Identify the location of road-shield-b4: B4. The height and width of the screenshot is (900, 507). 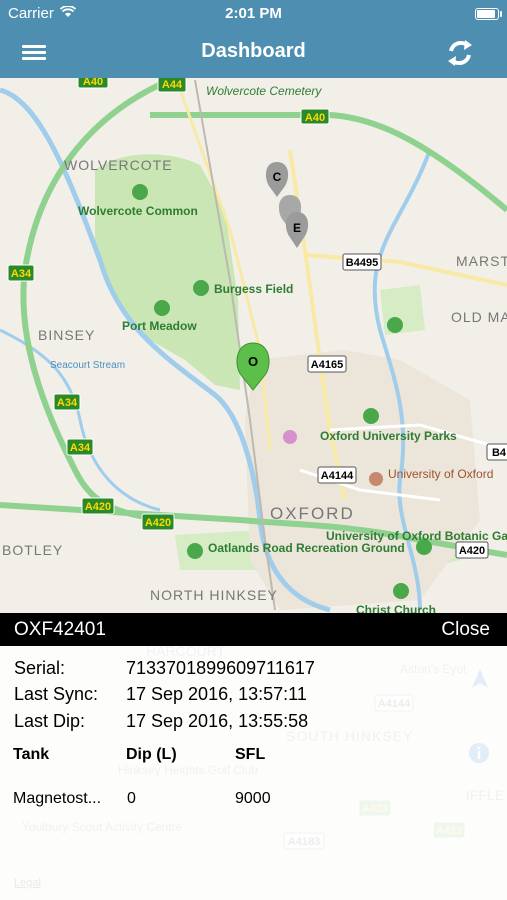
(496, 452).